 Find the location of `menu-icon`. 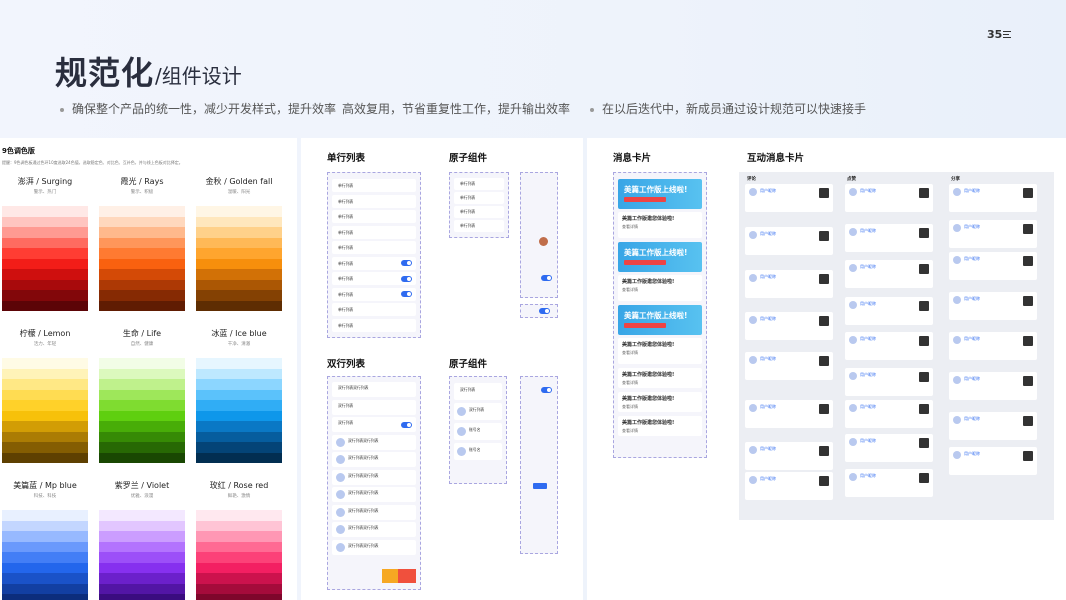

menu-icon is located at coordinates (1007, 34).